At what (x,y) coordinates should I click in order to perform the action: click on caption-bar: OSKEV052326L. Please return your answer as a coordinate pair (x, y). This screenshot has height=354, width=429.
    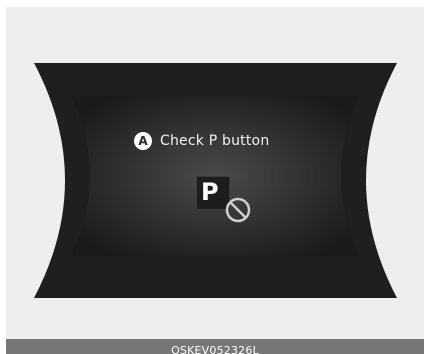
    Looking at the image, I should click on (215, 346).